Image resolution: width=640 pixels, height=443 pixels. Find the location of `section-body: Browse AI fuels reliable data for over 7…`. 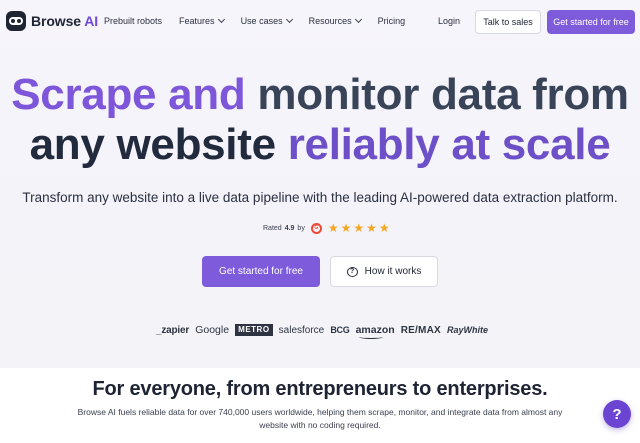

section-body: Browse AI fuels reliable data for over 7… is located at coordinates (320, 418).